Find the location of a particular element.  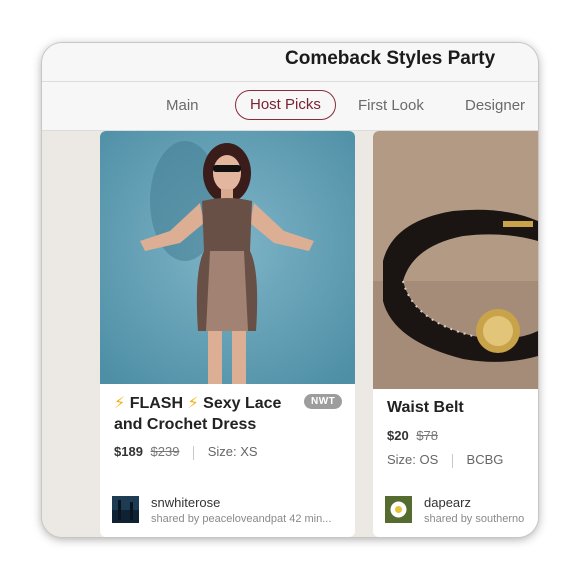

listing-title: Waist Belt is located at coordinates (462, 407).